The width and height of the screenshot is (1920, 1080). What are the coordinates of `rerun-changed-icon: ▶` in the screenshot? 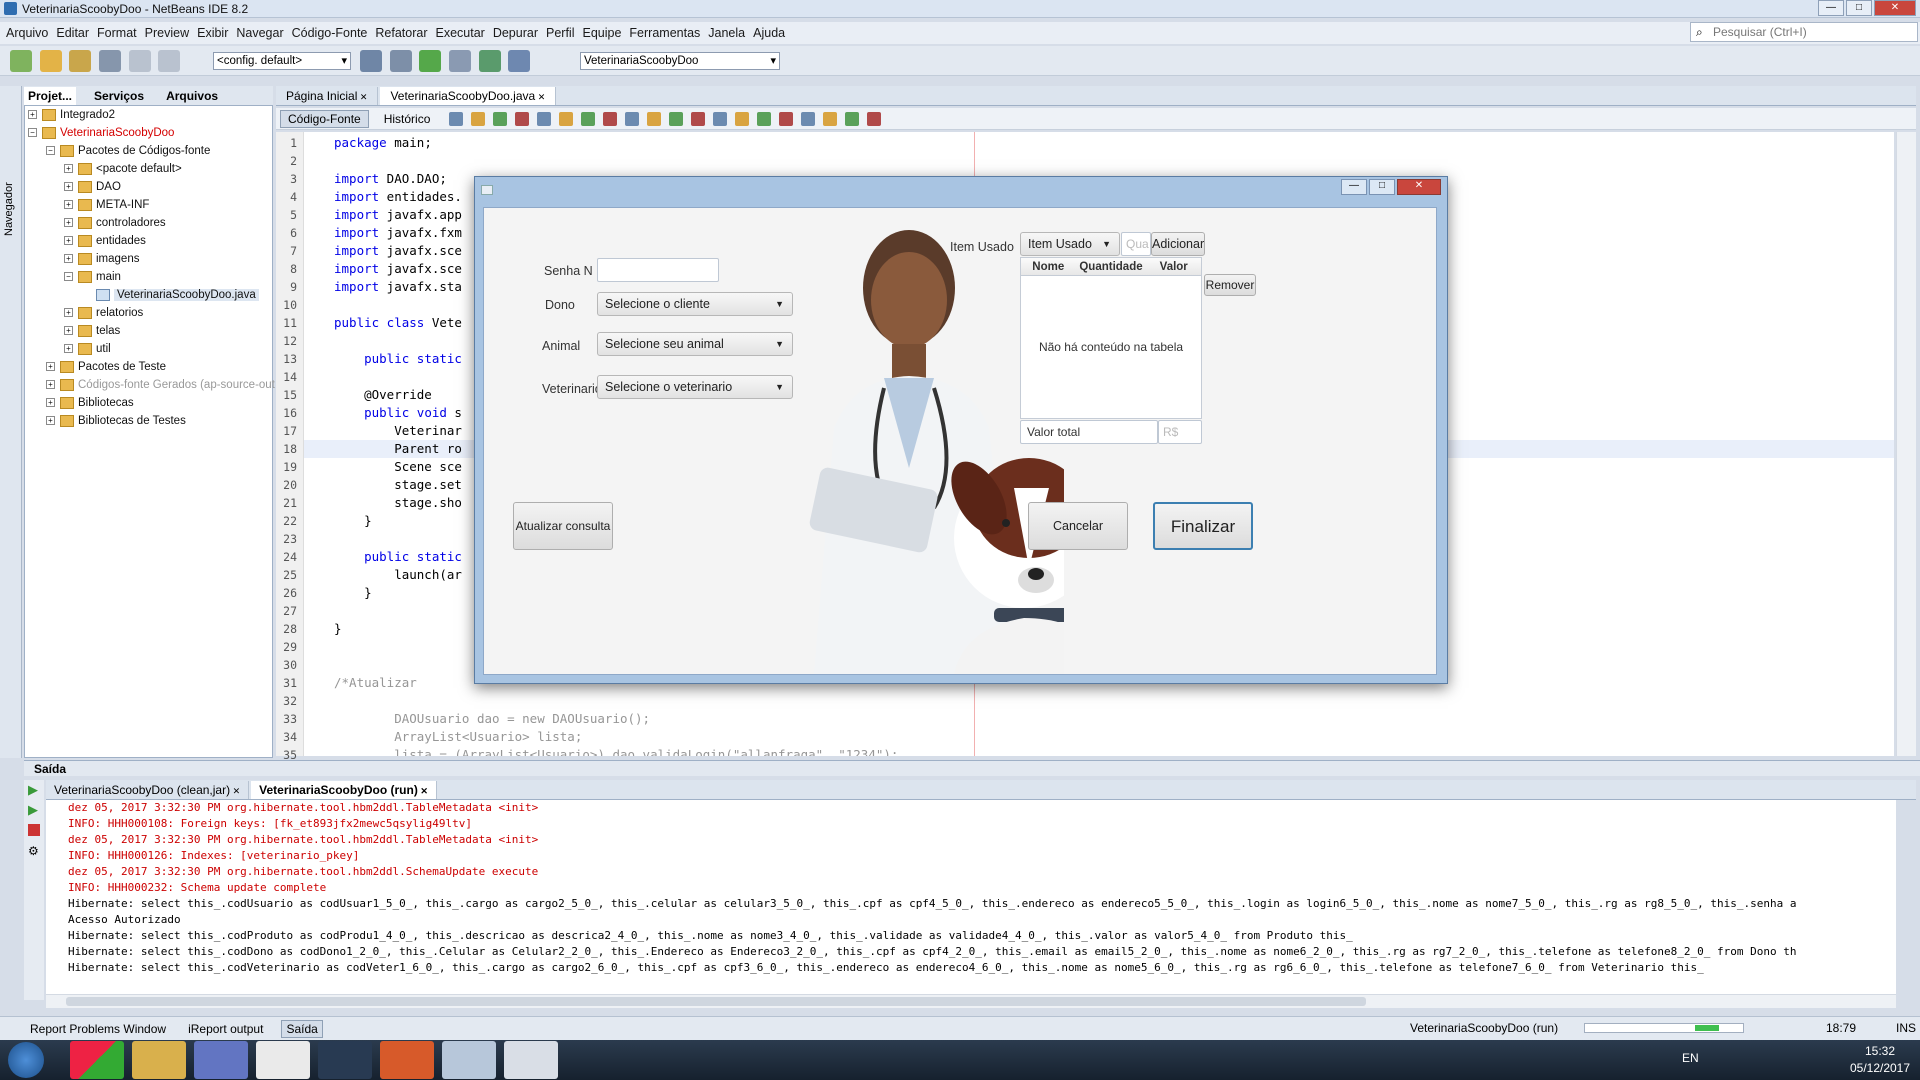 It's located at (33, 810).